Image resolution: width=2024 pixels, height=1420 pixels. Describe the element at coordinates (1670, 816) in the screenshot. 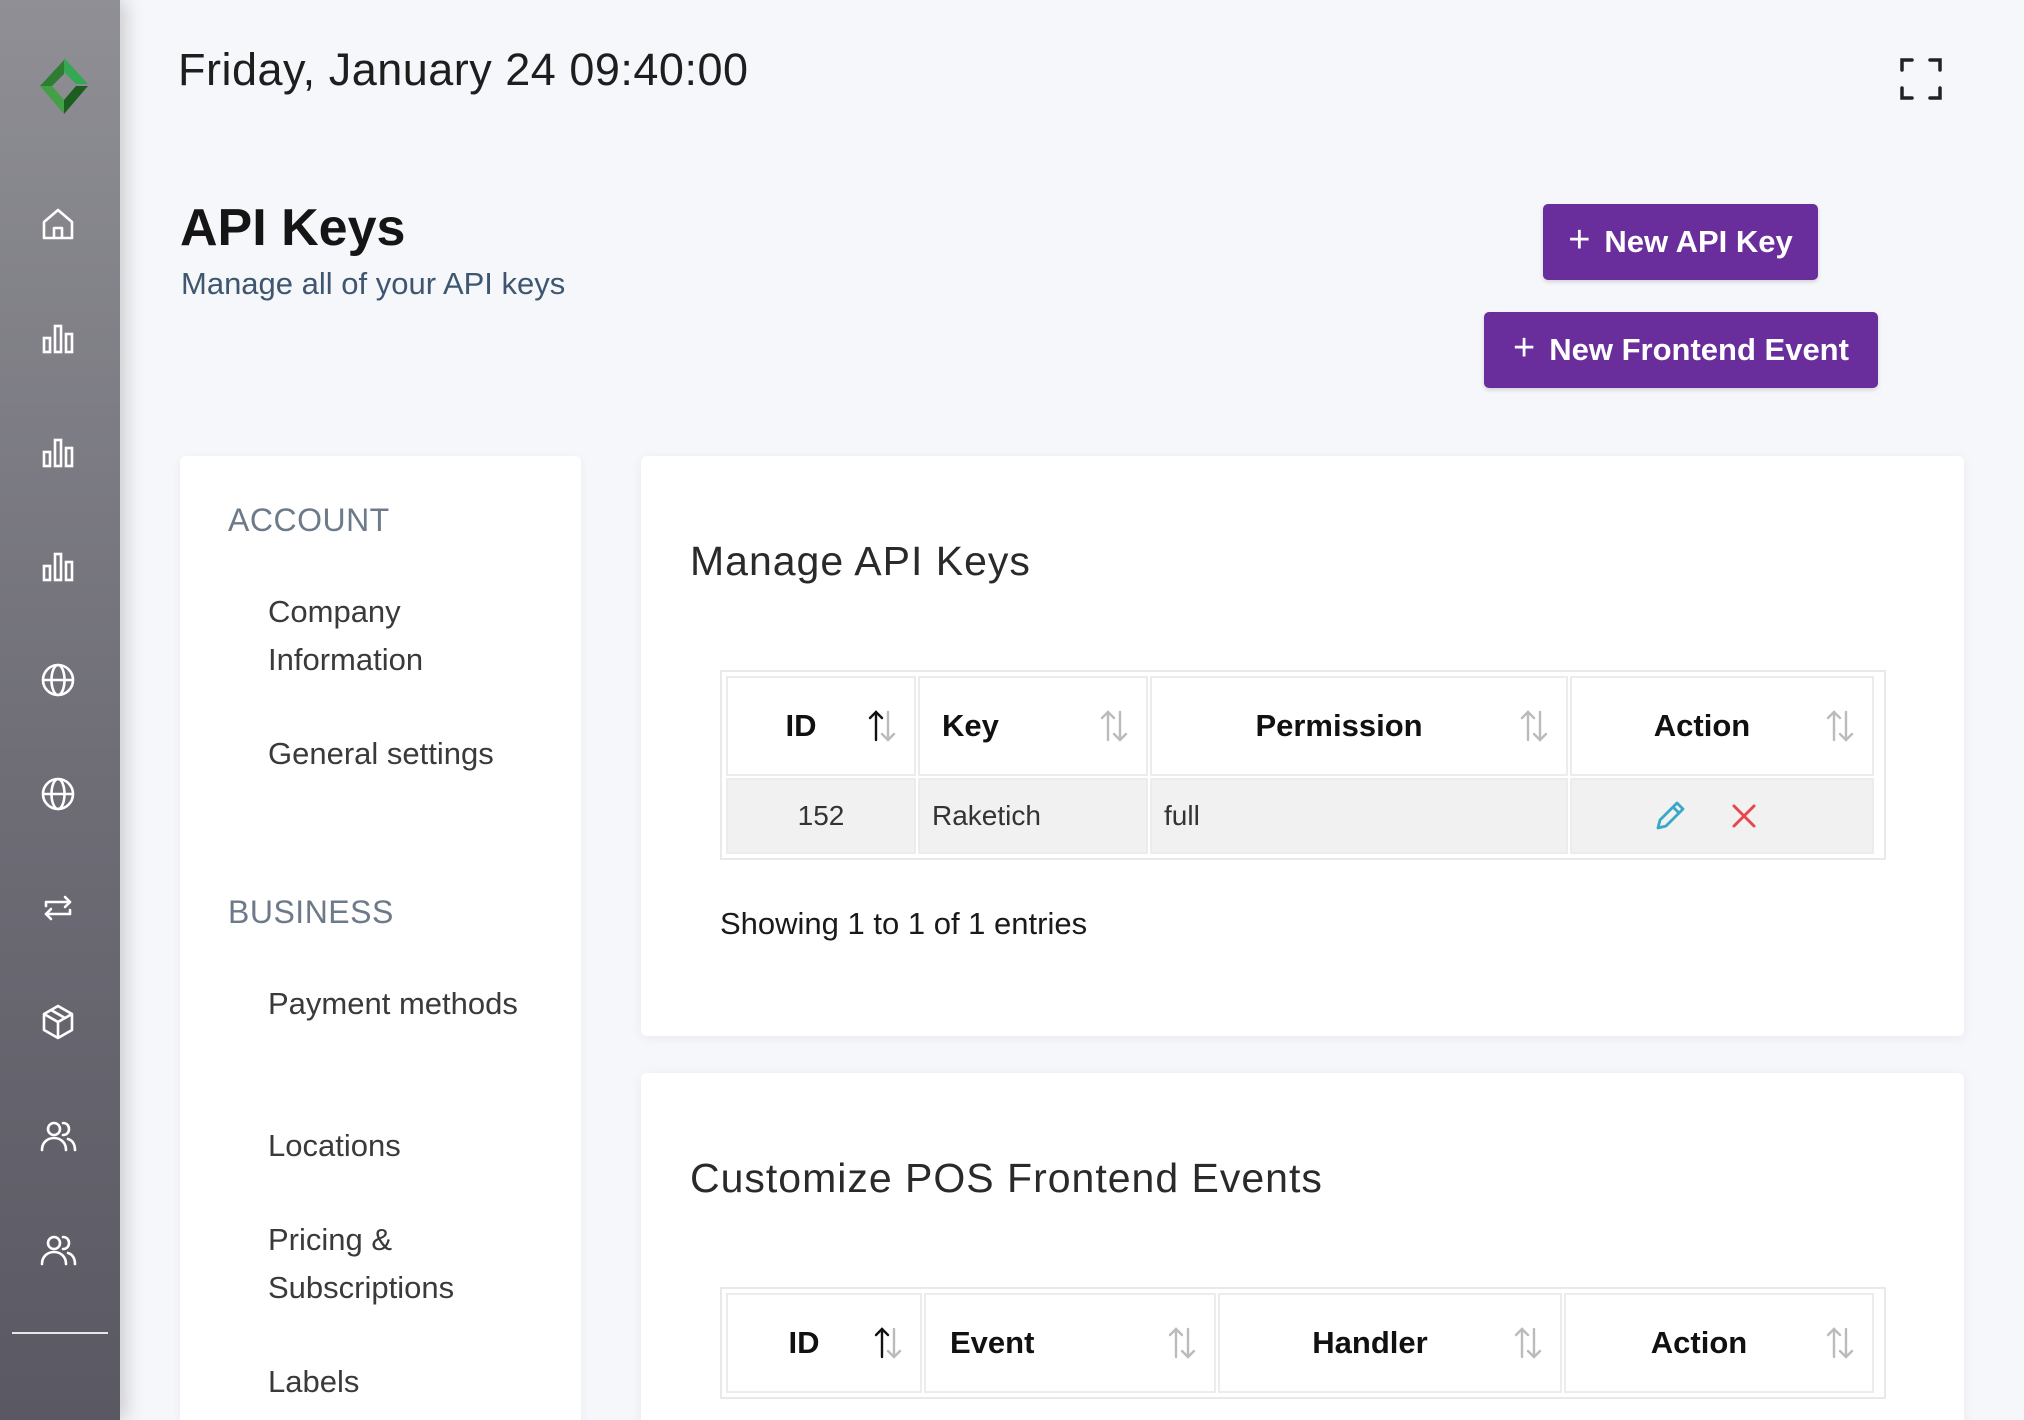

I see `edit-pencil-icon` at that location.